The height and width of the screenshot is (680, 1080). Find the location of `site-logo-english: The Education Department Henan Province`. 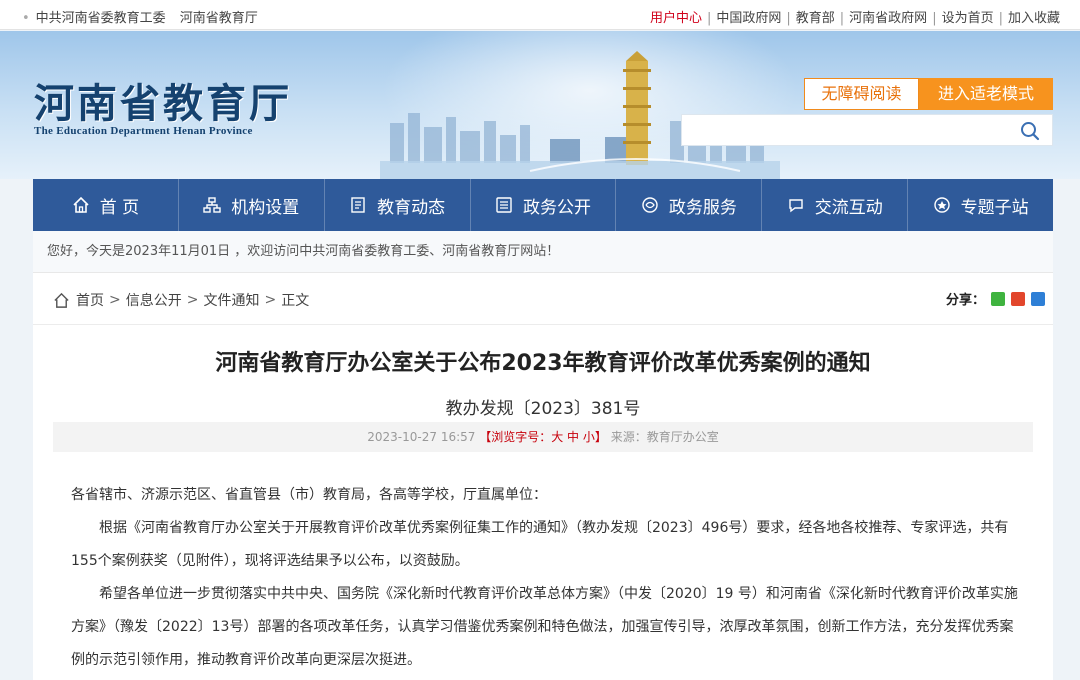

site-logo-english: The Education Department Henan Province is located at coordinates (143, 131).